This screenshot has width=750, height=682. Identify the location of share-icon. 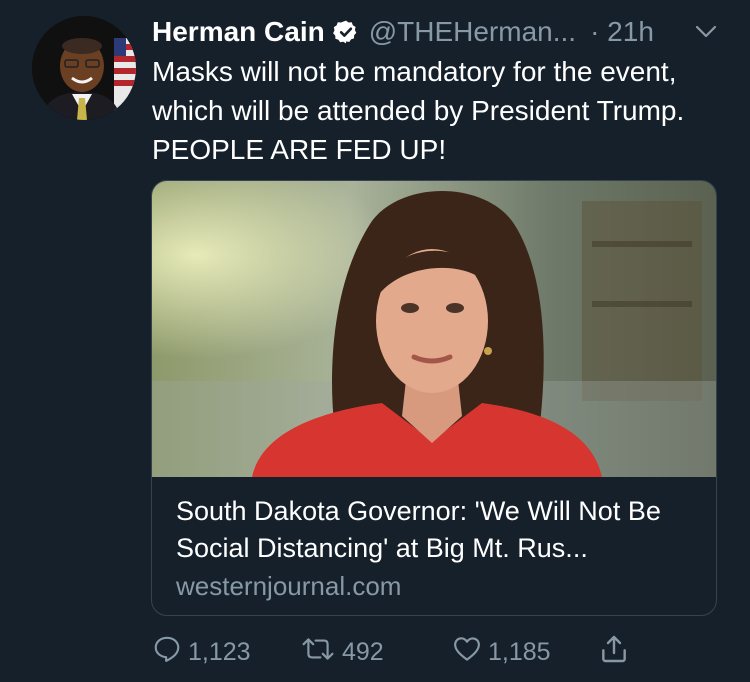
(617, 652).